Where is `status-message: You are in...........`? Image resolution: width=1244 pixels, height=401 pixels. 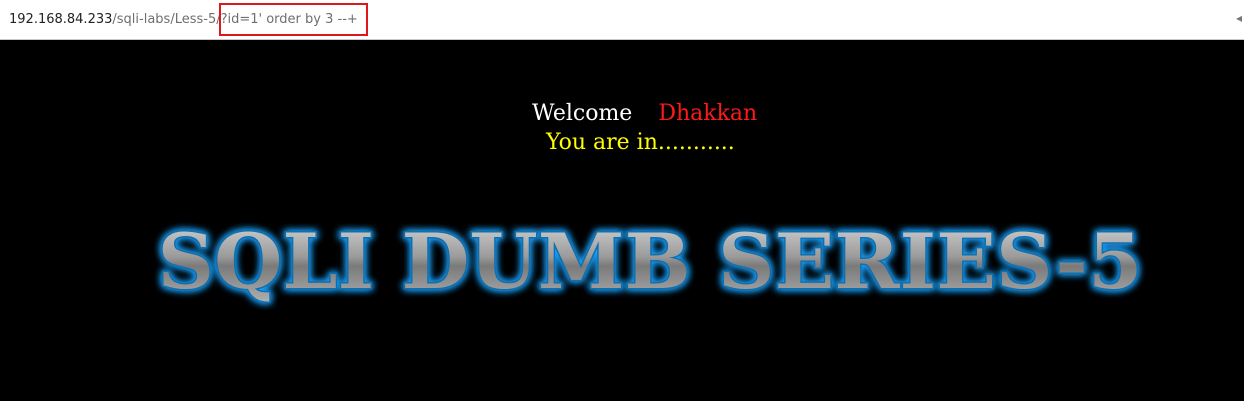
status-message: You are in........... is located at coordinates (640, 142).